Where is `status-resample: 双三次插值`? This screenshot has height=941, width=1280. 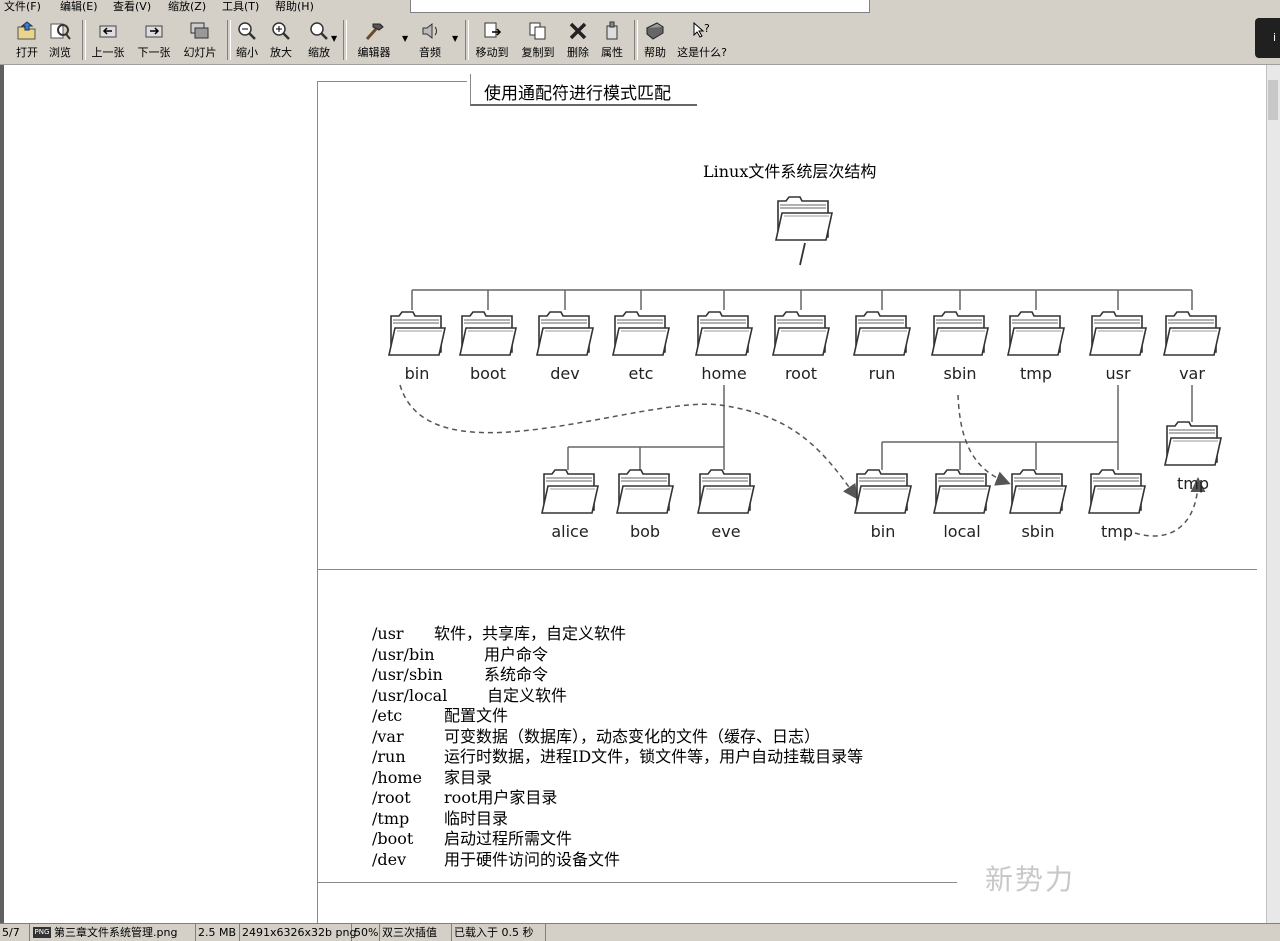 status-resample: 双三次插值 is located at coordinates (416, 932).